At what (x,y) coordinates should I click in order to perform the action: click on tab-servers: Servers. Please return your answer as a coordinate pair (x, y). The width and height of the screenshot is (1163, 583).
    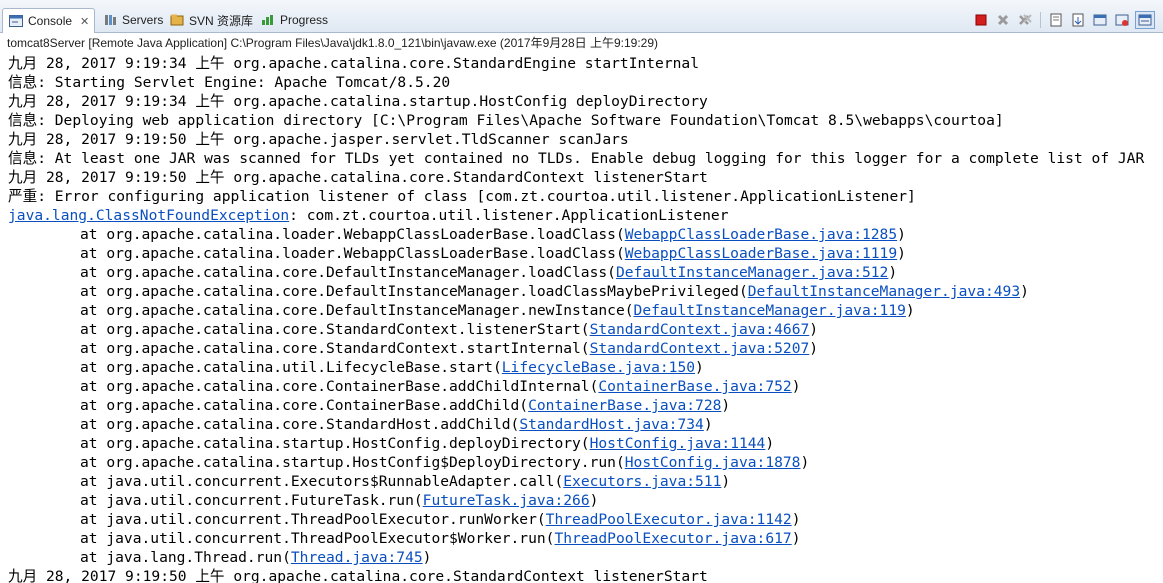
    Looking at the image, I should click on (133, 20).